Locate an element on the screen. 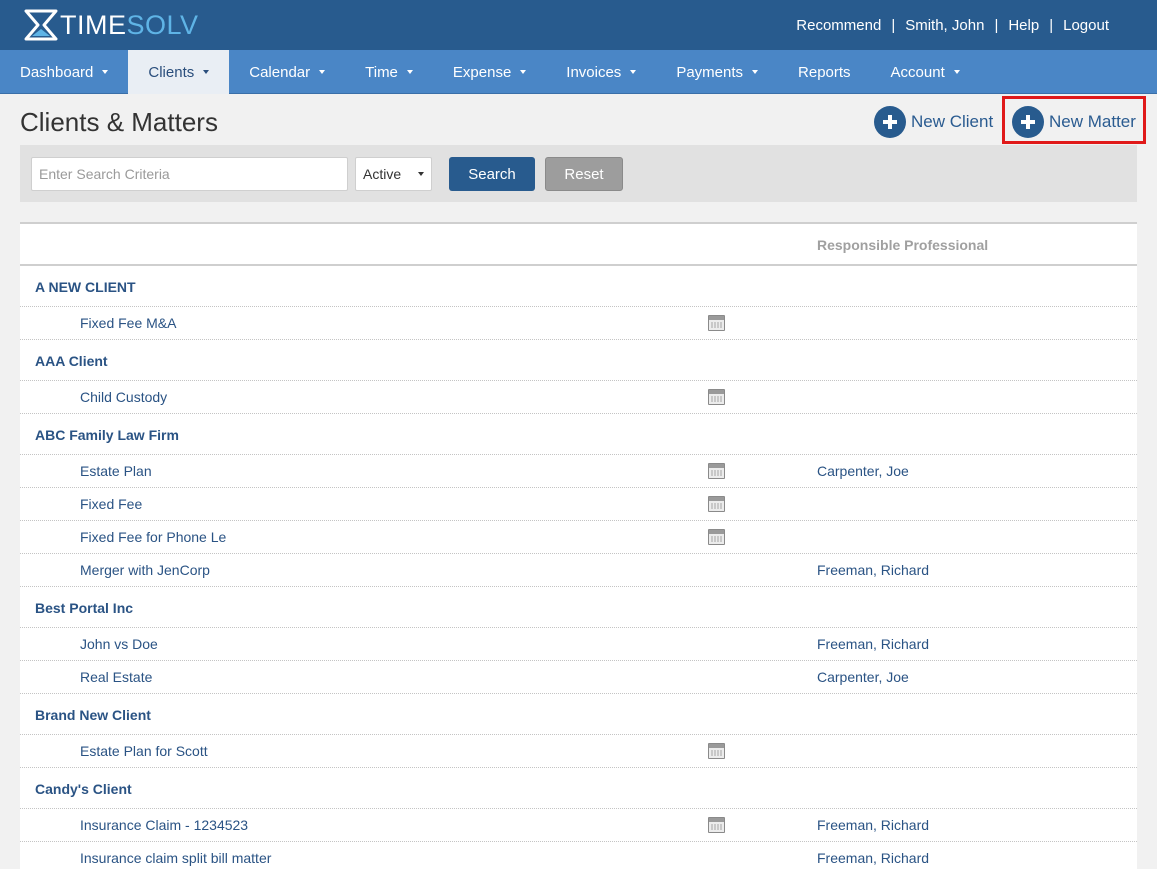  search-button: Search is located at coordinates (492, 174).